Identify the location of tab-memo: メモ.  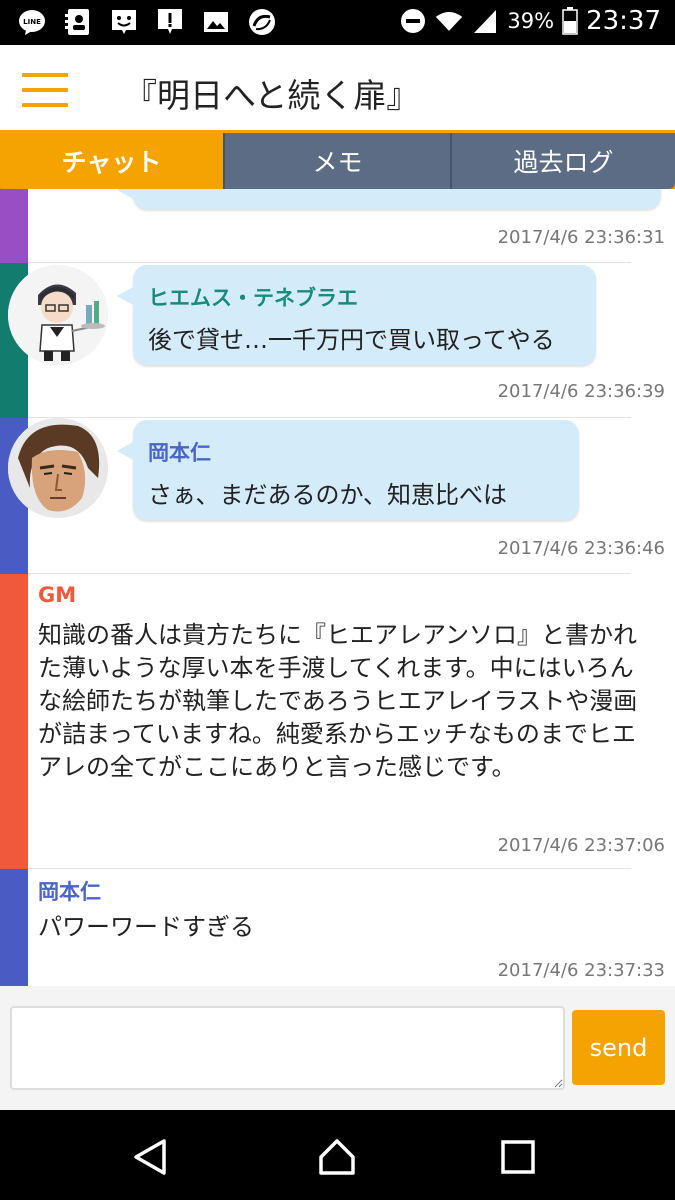
(336, 161).